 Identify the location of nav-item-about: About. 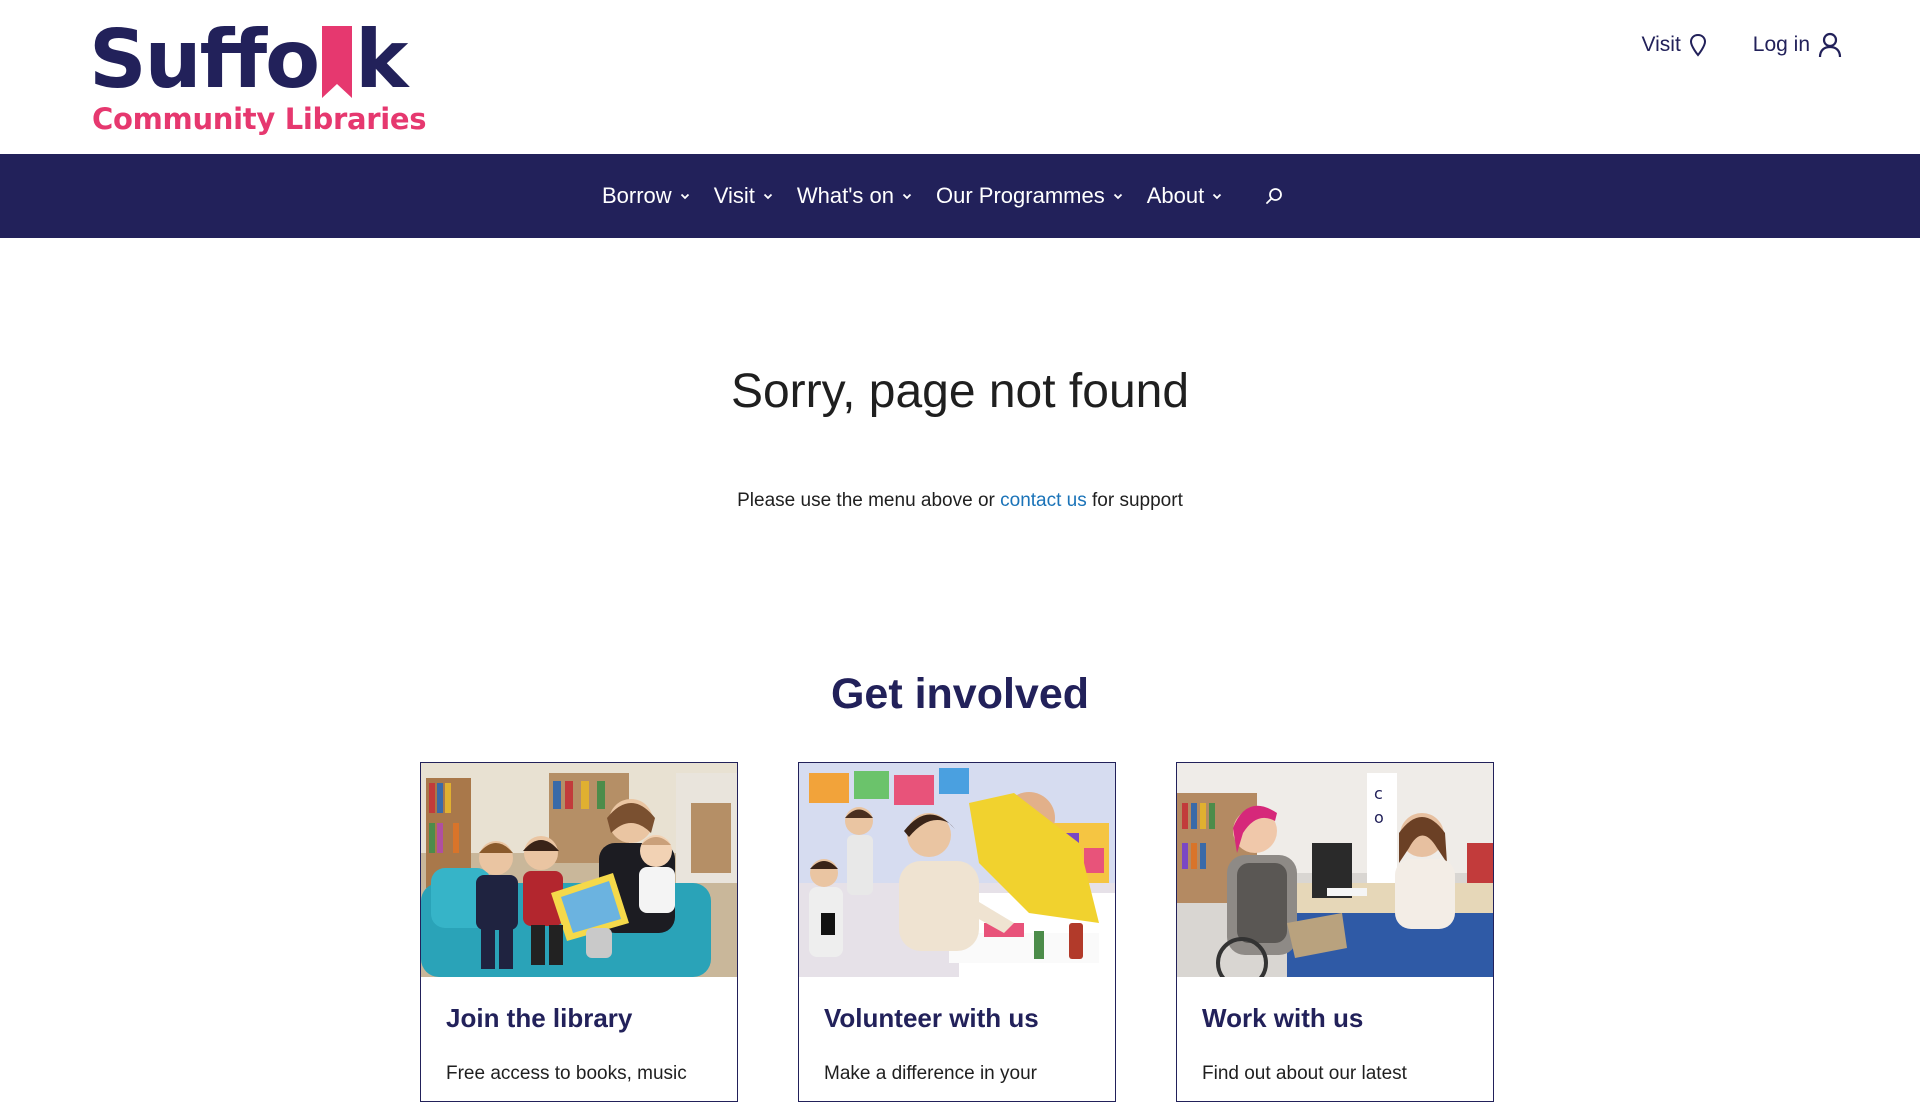
(1185, 196).